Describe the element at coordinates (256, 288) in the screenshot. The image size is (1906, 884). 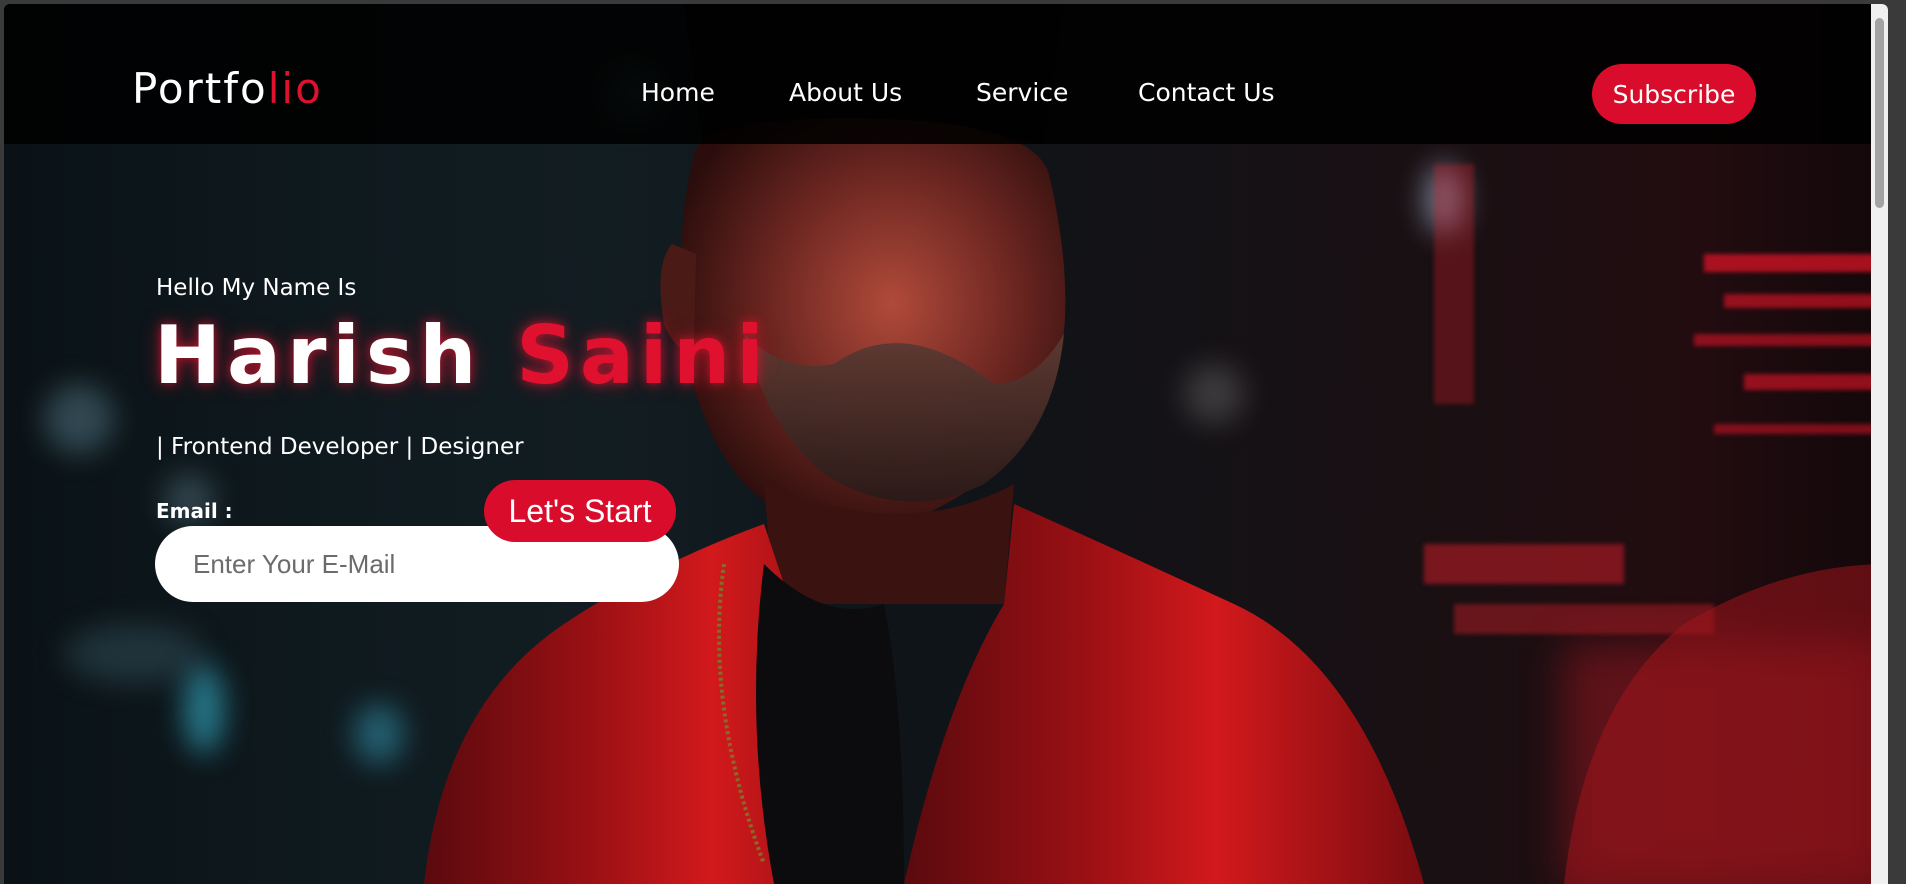
I see `hero-greeting: Hello My Name Is` at that location.